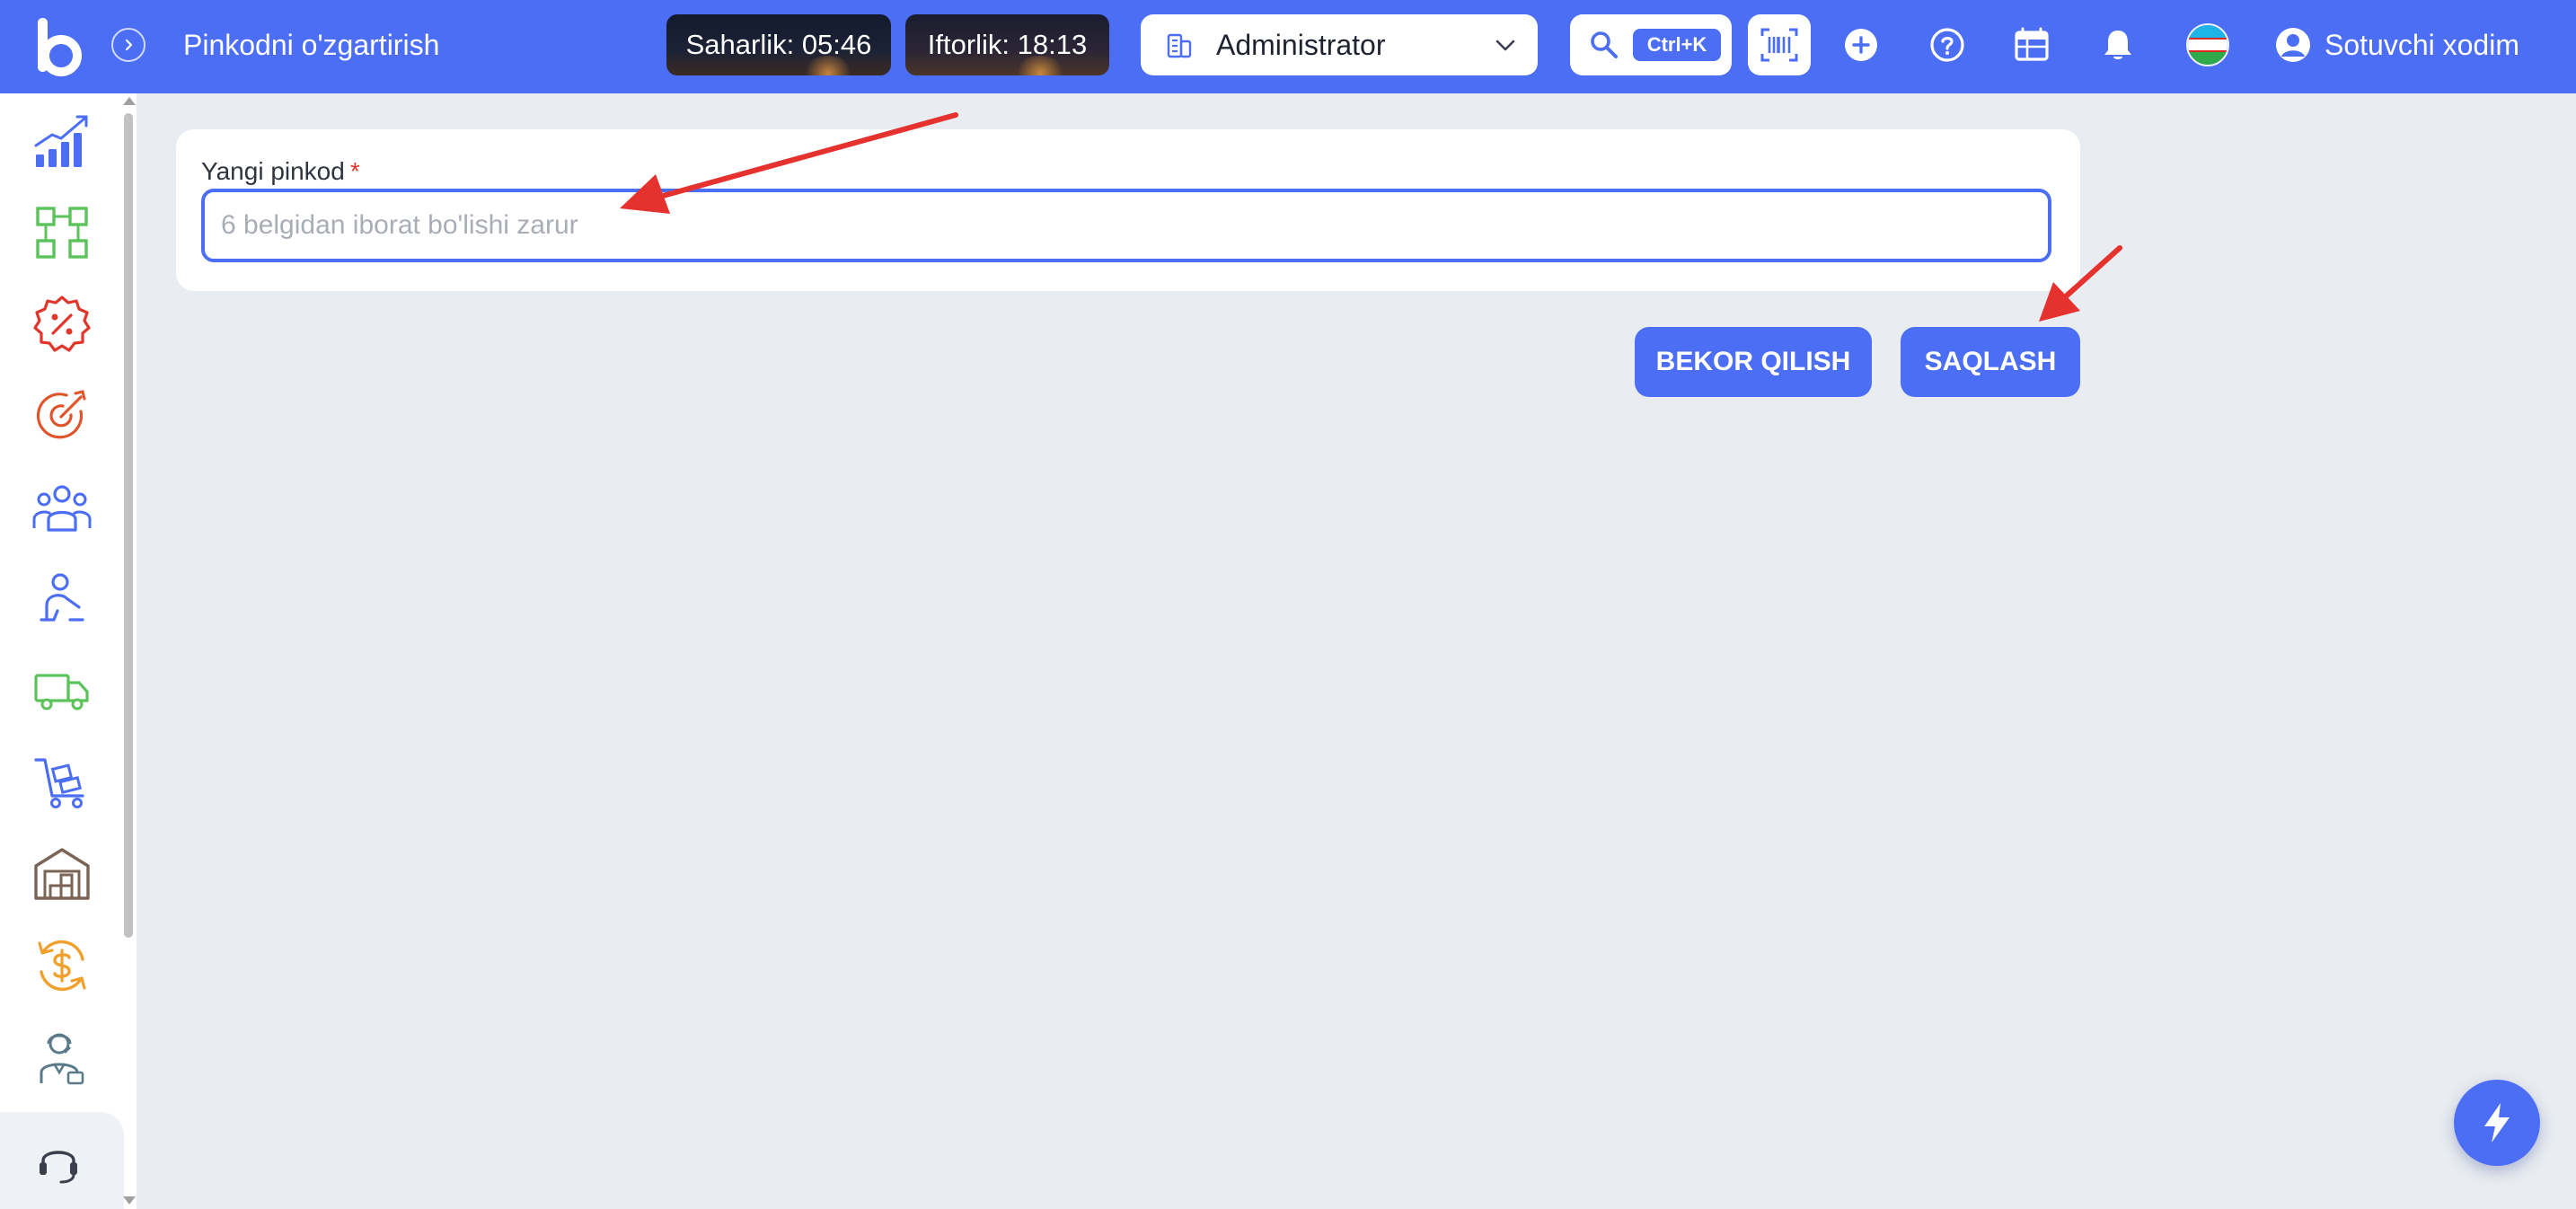 The width and height of the screenshot is (2576, 1209). I want to click on language-switcher, so click(2207, 45).